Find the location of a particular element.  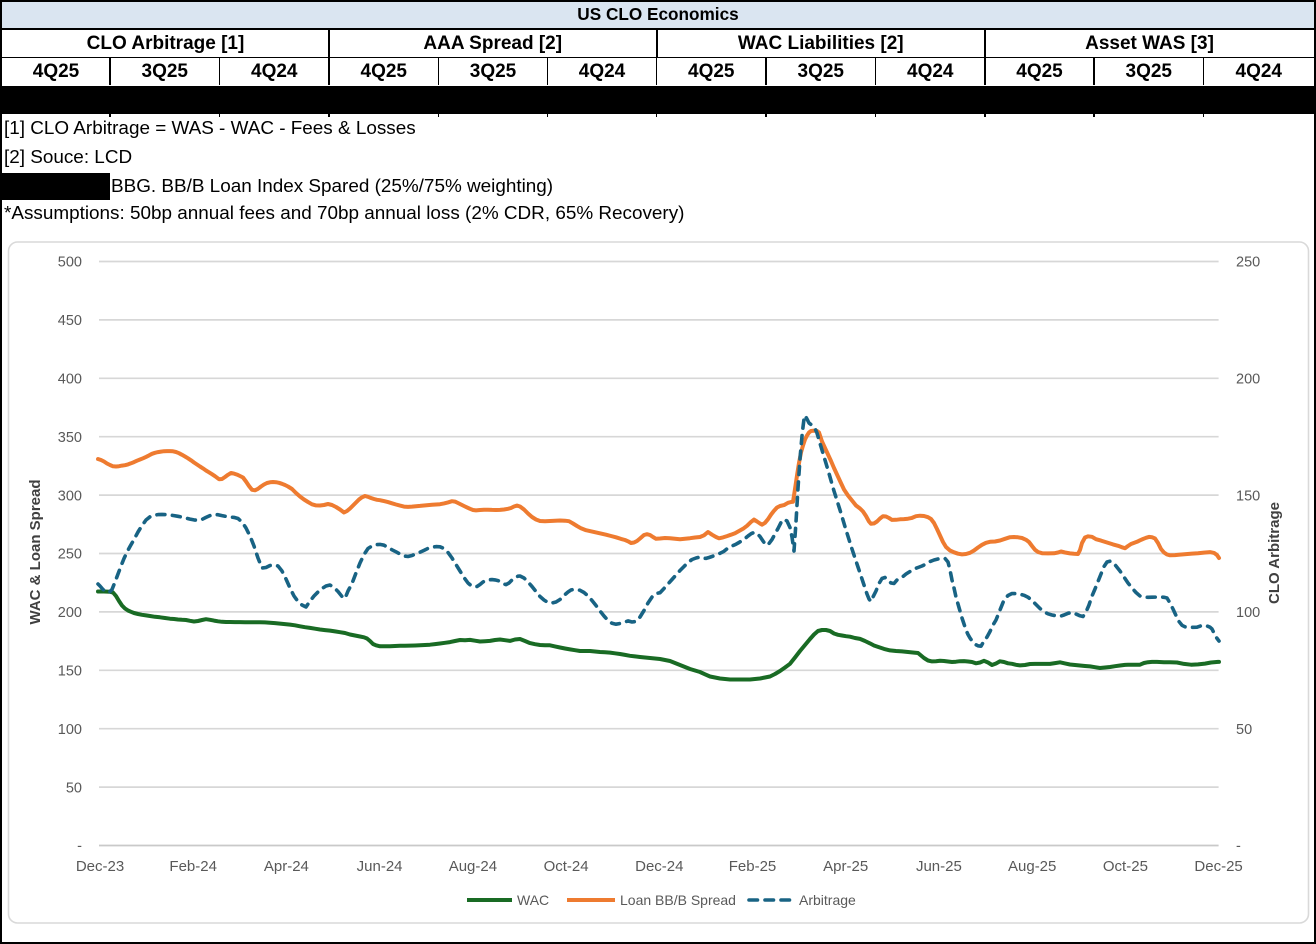

svg-text: Aug-24 is located at coordinates (473, 866).